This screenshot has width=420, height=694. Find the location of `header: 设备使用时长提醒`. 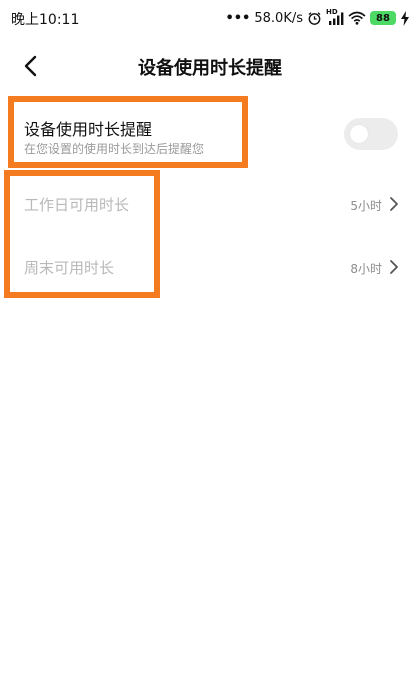

header: 设备使用时长提醒 is located at coordinates (210, 66).